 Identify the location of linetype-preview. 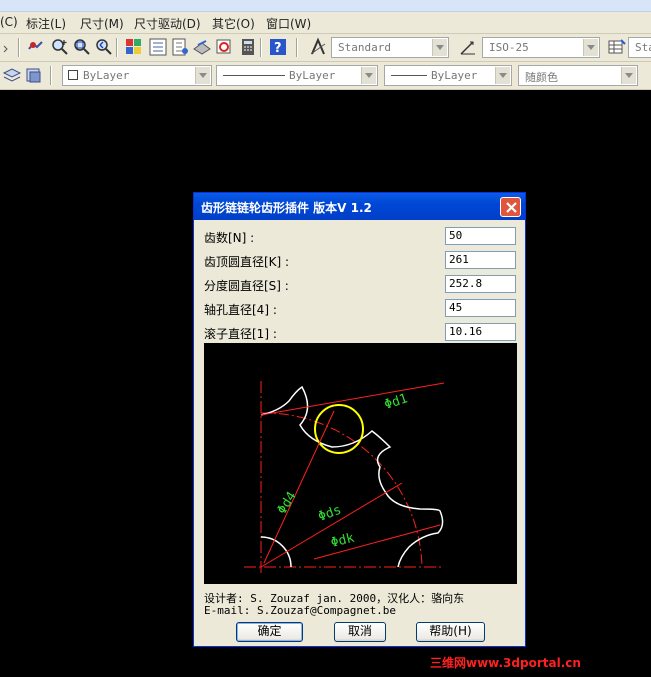
(254, 75).